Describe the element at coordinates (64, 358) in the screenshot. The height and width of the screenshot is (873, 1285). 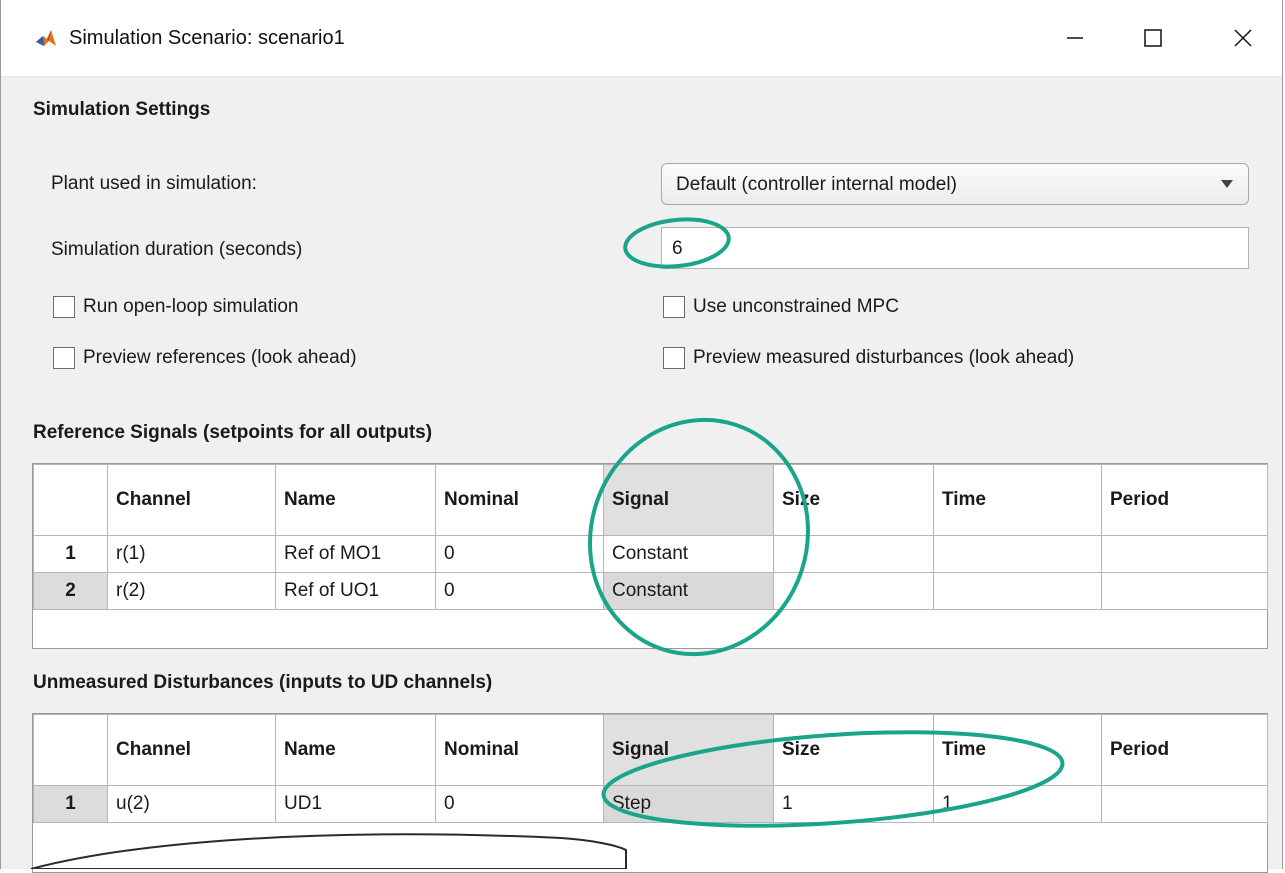
I see `preview-references-checkbox` at that location.